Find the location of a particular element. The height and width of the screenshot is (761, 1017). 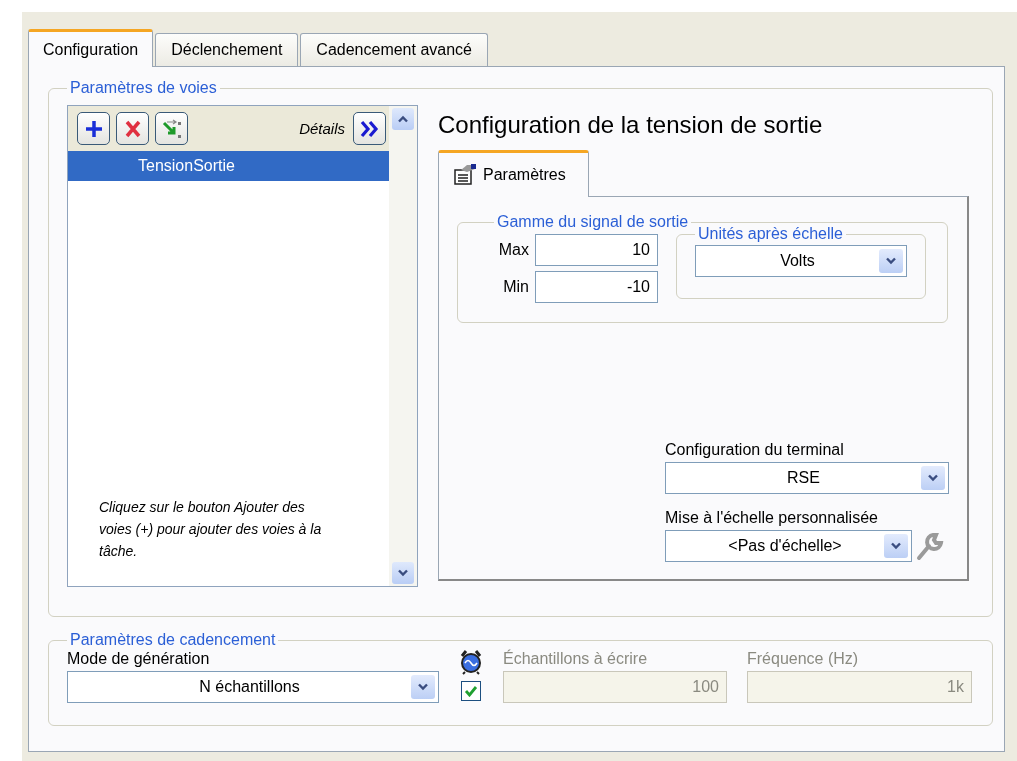

tab: Paramètres is located at coordinates (513, 173).